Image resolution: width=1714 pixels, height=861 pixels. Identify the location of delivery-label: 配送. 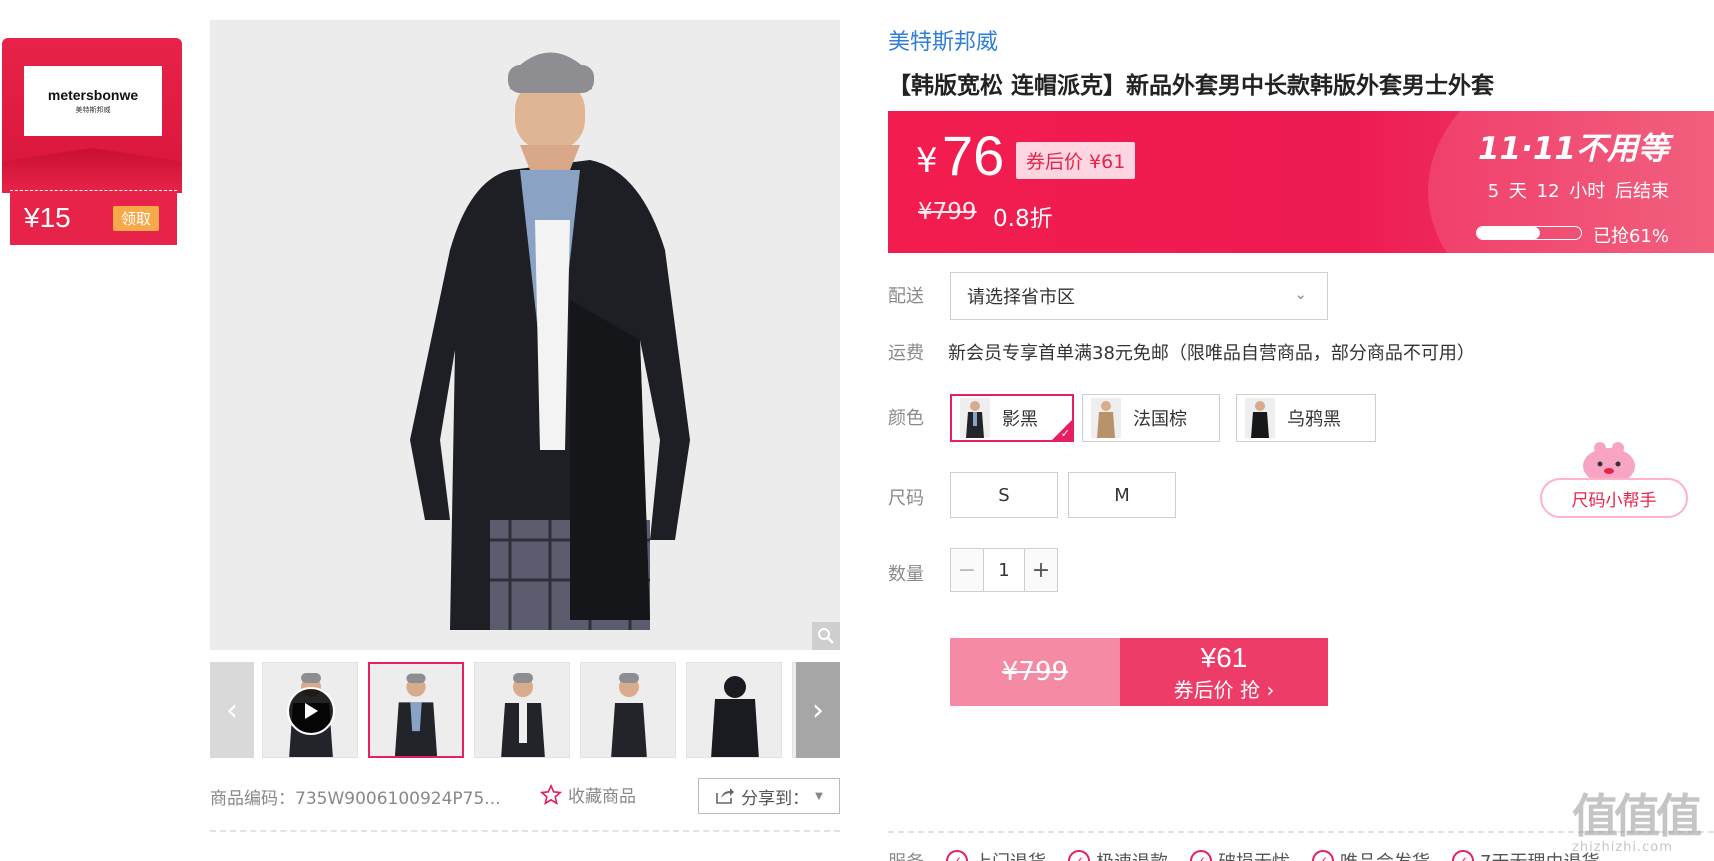
(906, 296).